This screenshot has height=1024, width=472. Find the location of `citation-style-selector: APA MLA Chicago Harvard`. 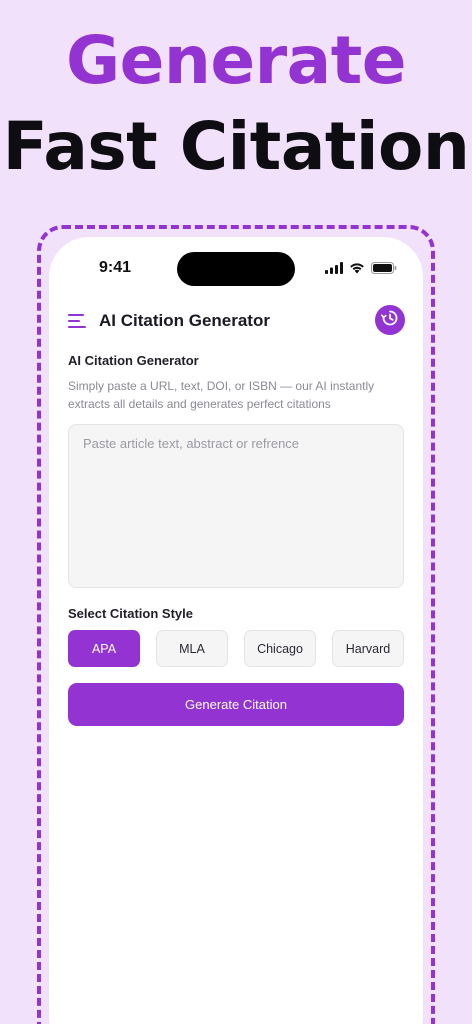

citation-style-selector: APA MLA Chicago Harvard is located at coordinates (236, 648).